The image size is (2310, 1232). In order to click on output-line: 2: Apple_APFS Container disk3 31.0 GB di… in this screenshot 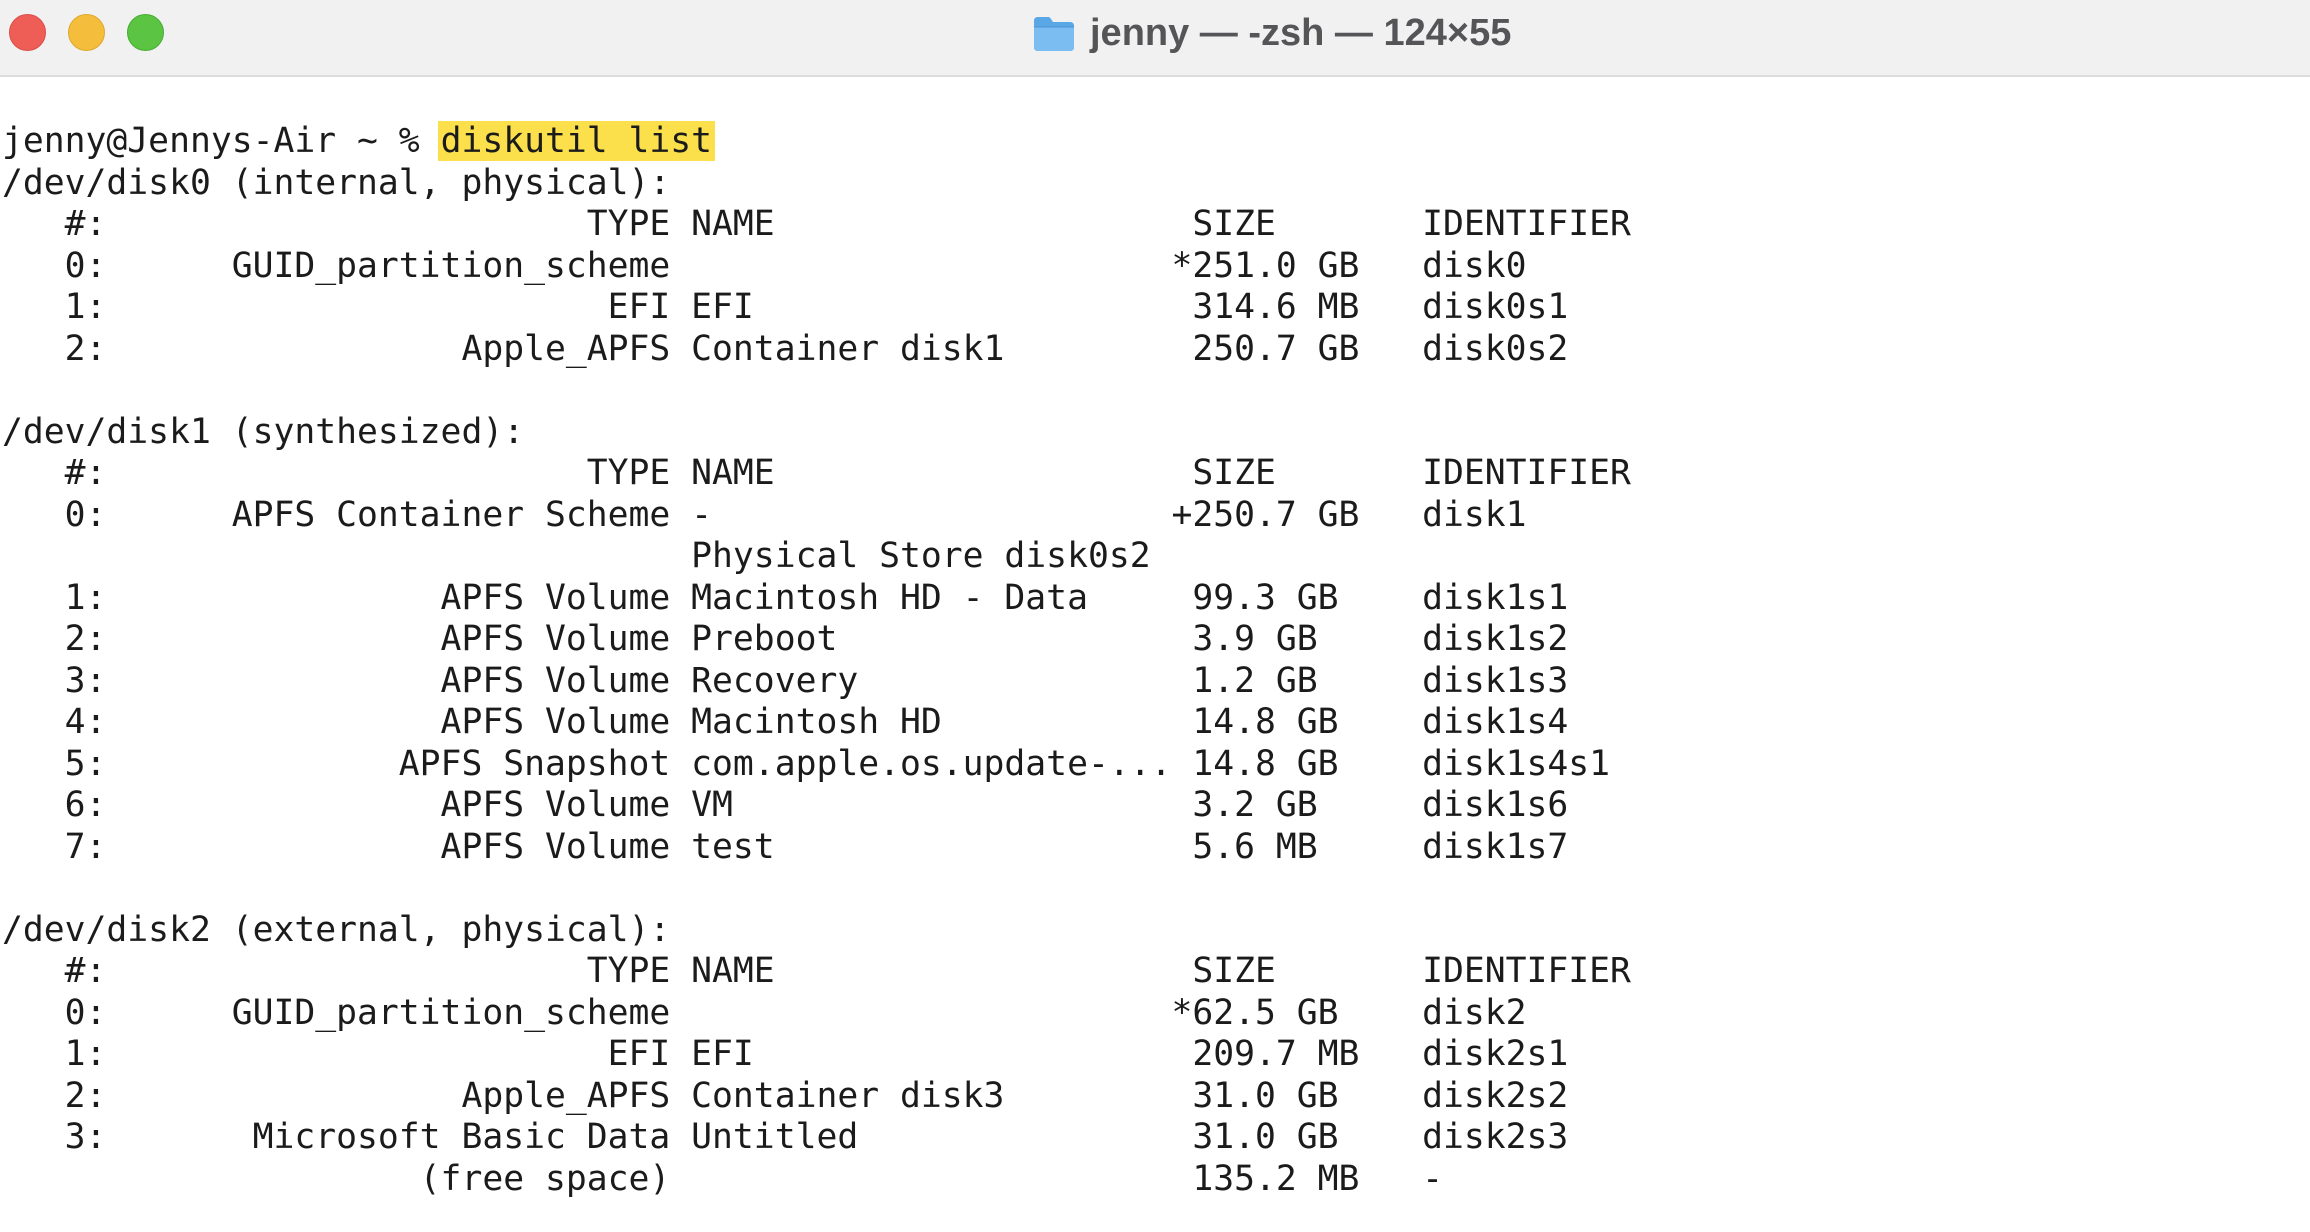, I will do `click(785, 1095)`.